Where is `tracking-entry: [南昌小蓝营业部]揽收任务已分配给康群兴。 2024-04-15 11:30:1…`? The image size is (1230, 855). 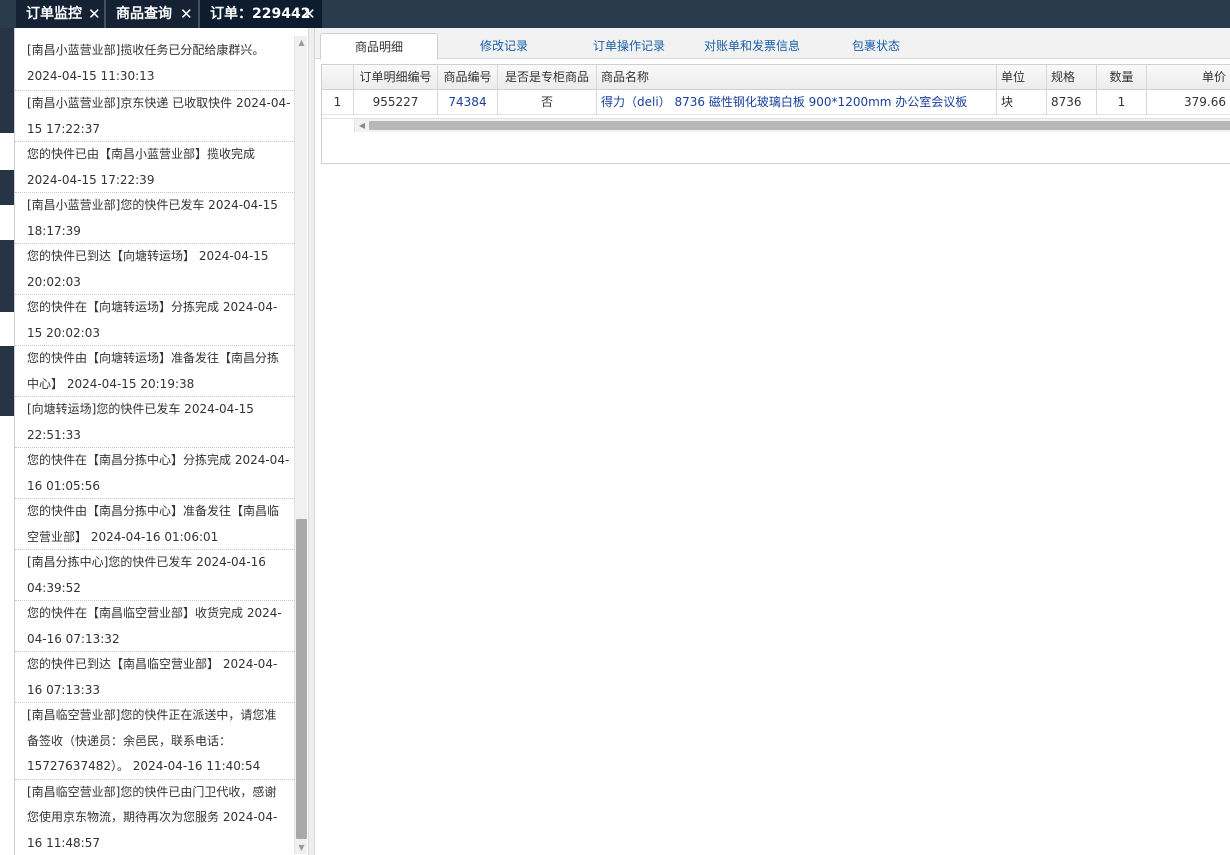 tracking-entry: [南昌小蓝营业部]揽收任务已分配给康群兴。 2024-04-15 11:30:1… is located at coordinates (155, 64).